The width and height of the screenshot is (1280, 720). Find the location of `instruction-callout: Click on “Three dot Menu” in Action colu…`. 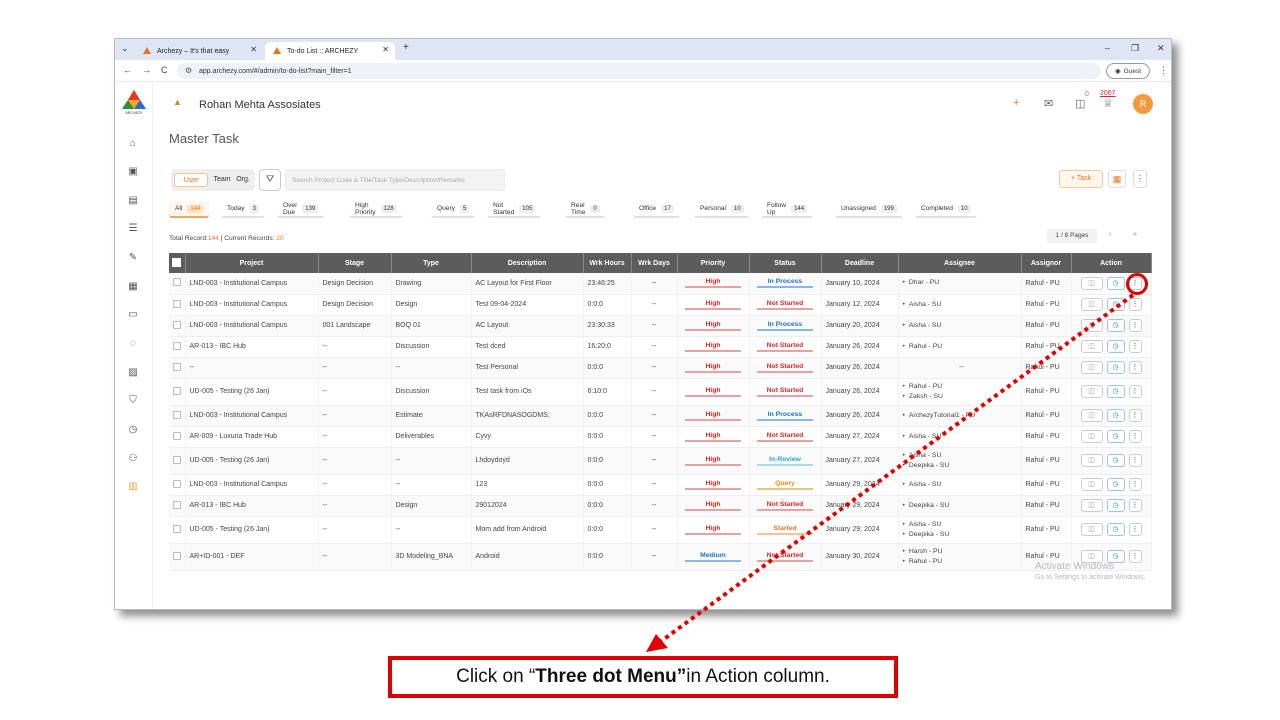

instruction-callout: Click on “Three dot Menu” in Action colu… is located at coordinates (643, 677).